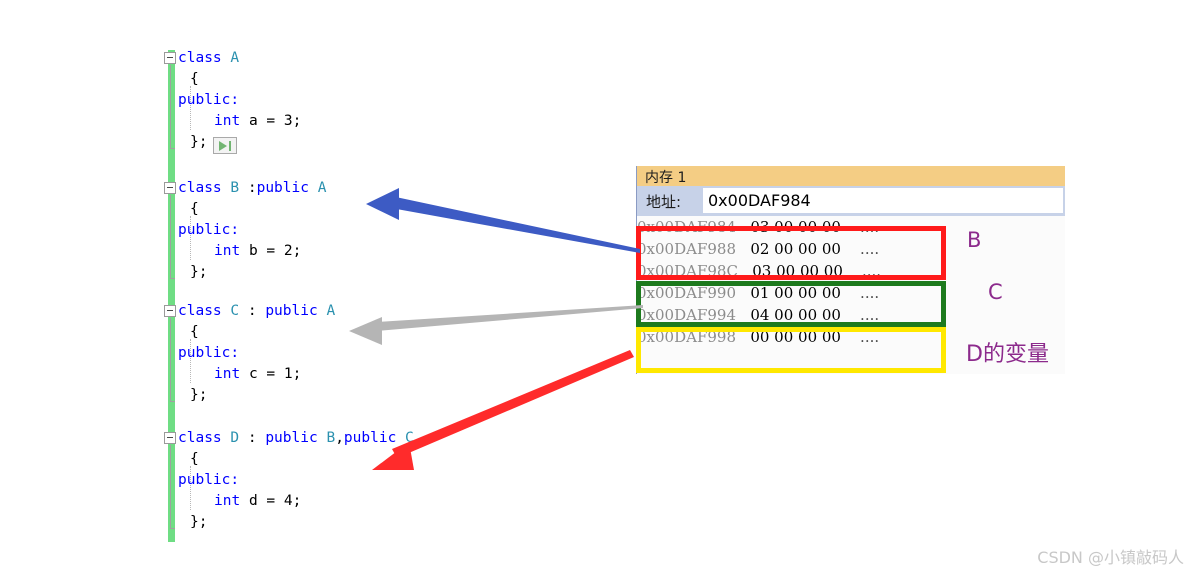  What do you see at coordinates (235, 58) in the screenshot?
I see `class-name: A` at bounding box center [235, 58].